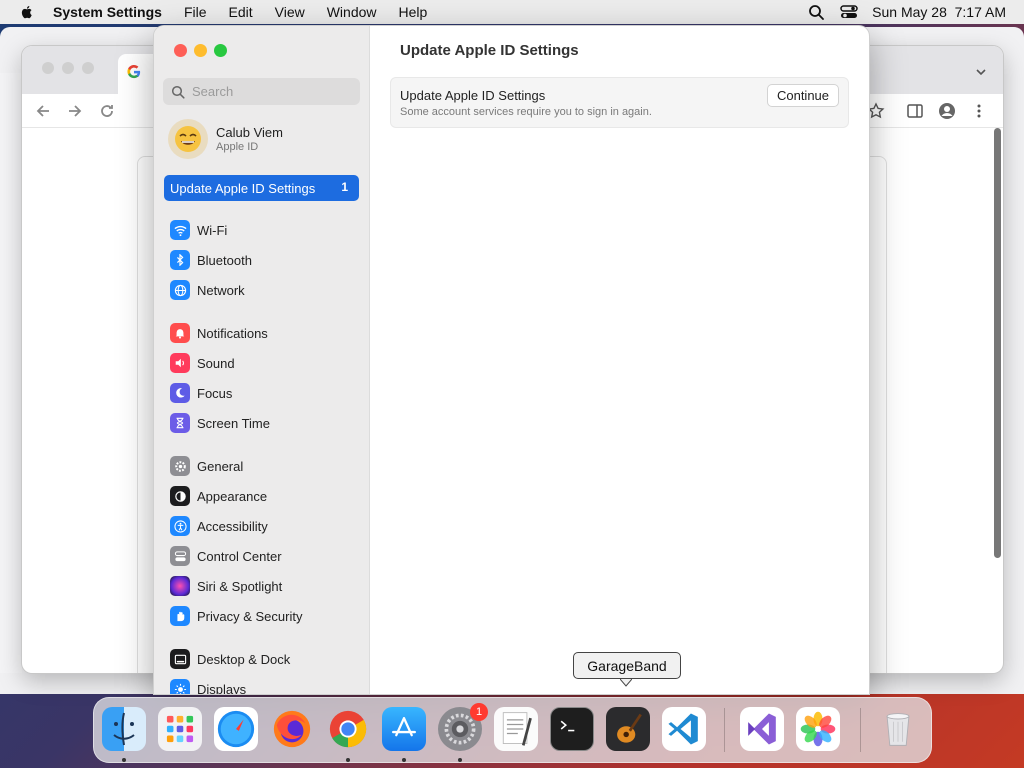  What do you see at coordinates (241, 12) in the screenshot?
I see `menu-edit: Edit` at bounding box center [241, 12].